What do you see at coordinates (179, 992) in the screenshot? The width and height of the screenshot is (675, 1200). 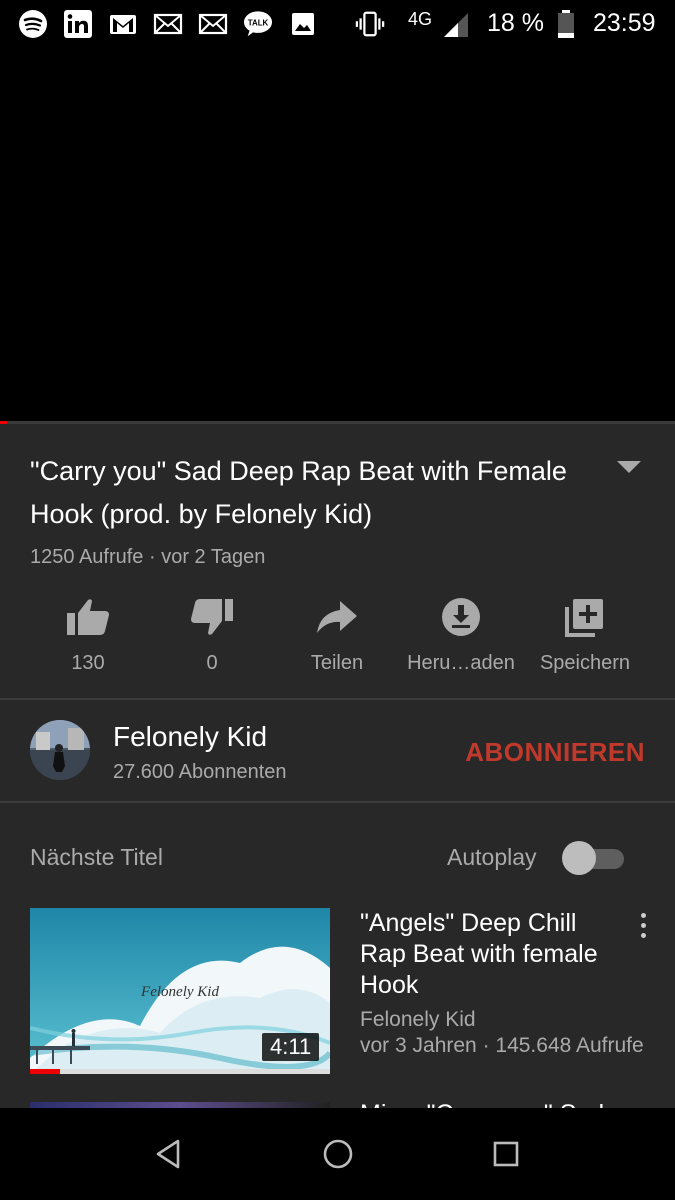 I see `svg-text: Felonely Kid` at bounding box center [179, 992].